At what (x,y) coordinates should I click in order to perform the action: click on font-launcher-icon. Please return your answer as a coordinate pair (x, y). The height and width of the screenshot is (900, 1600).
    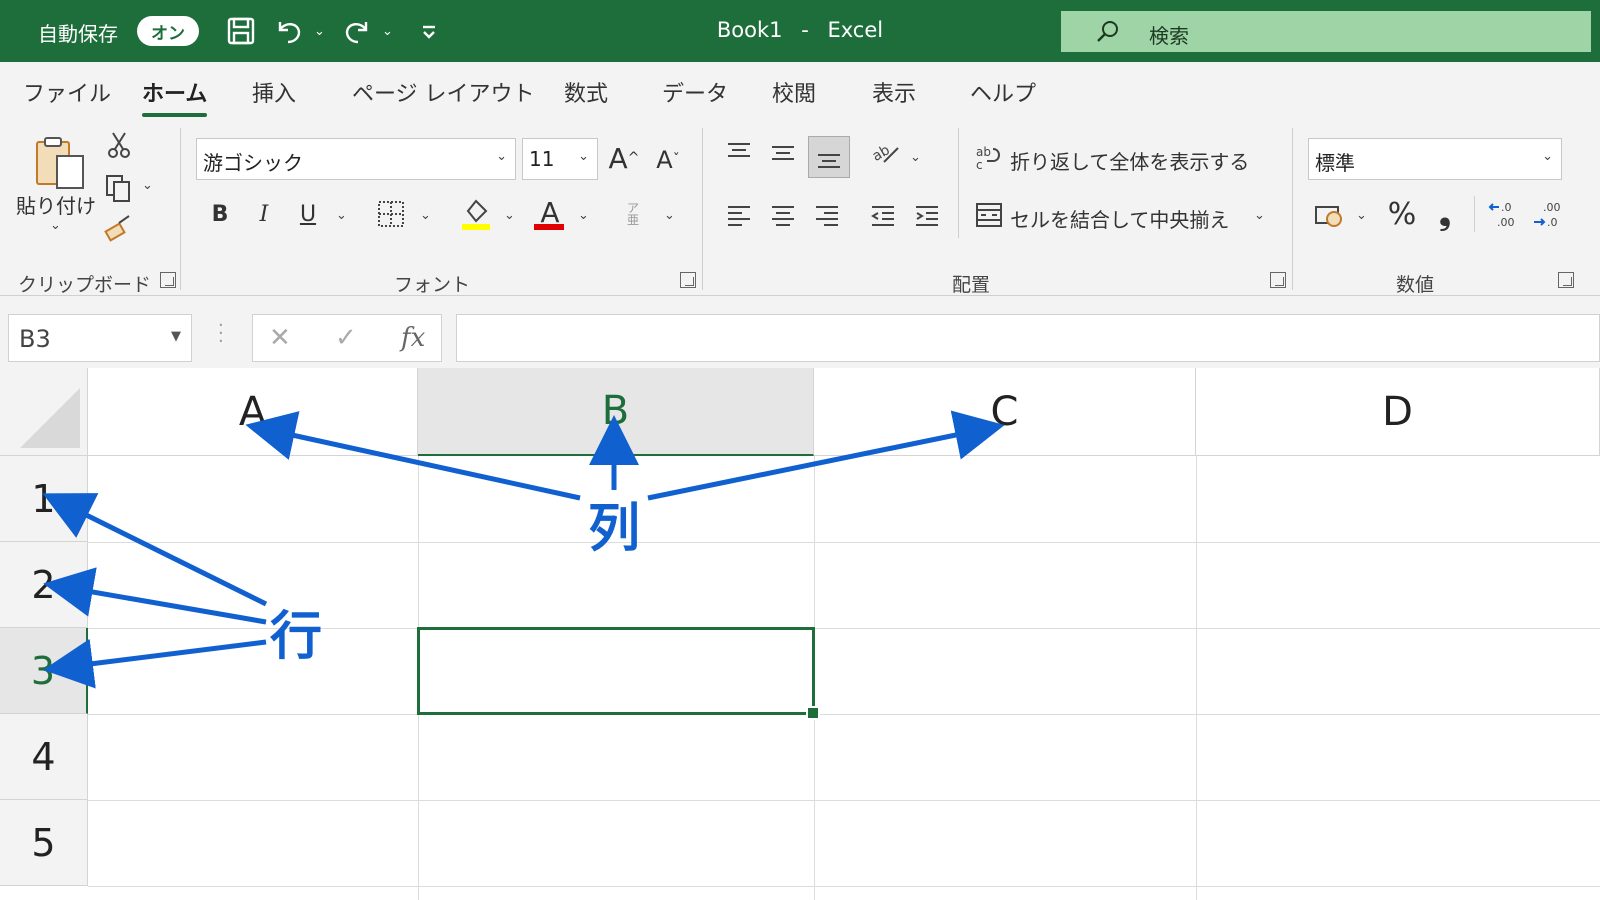
    Looking at the image, I should click on (688, 280).